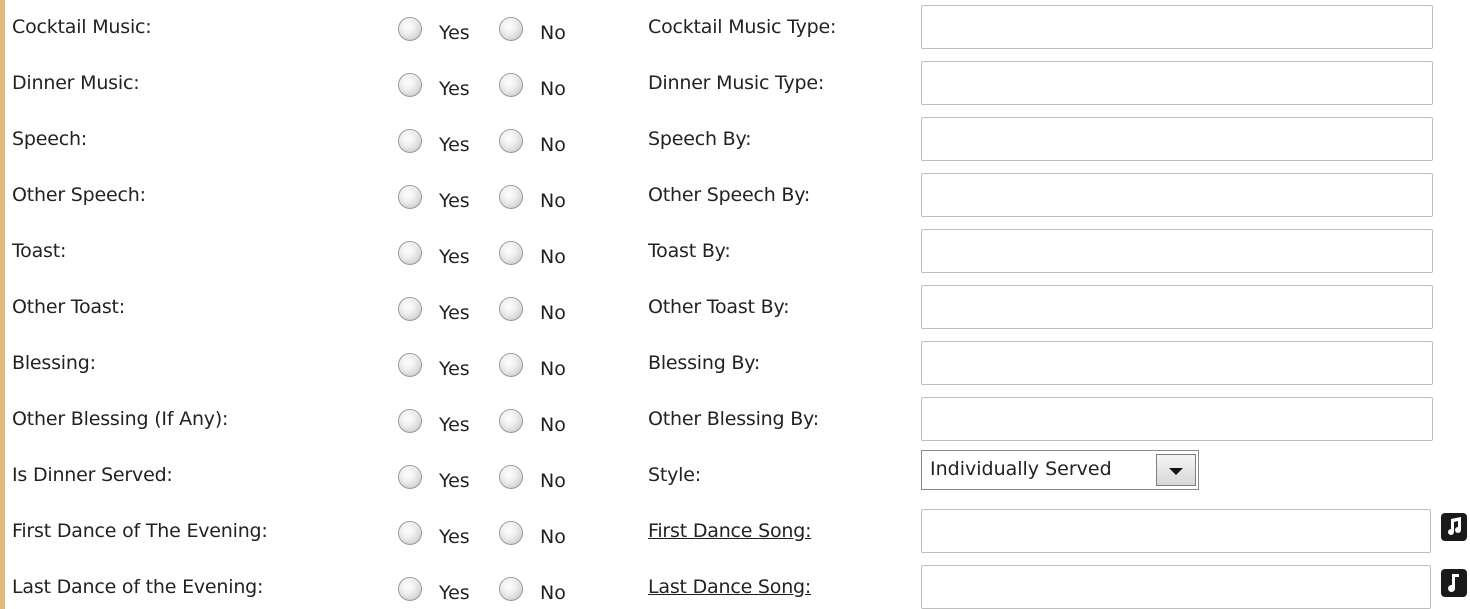 The height and width of the screenshot is (609, 1470). I want to click on field-label: Speech:, so click(49, 139).